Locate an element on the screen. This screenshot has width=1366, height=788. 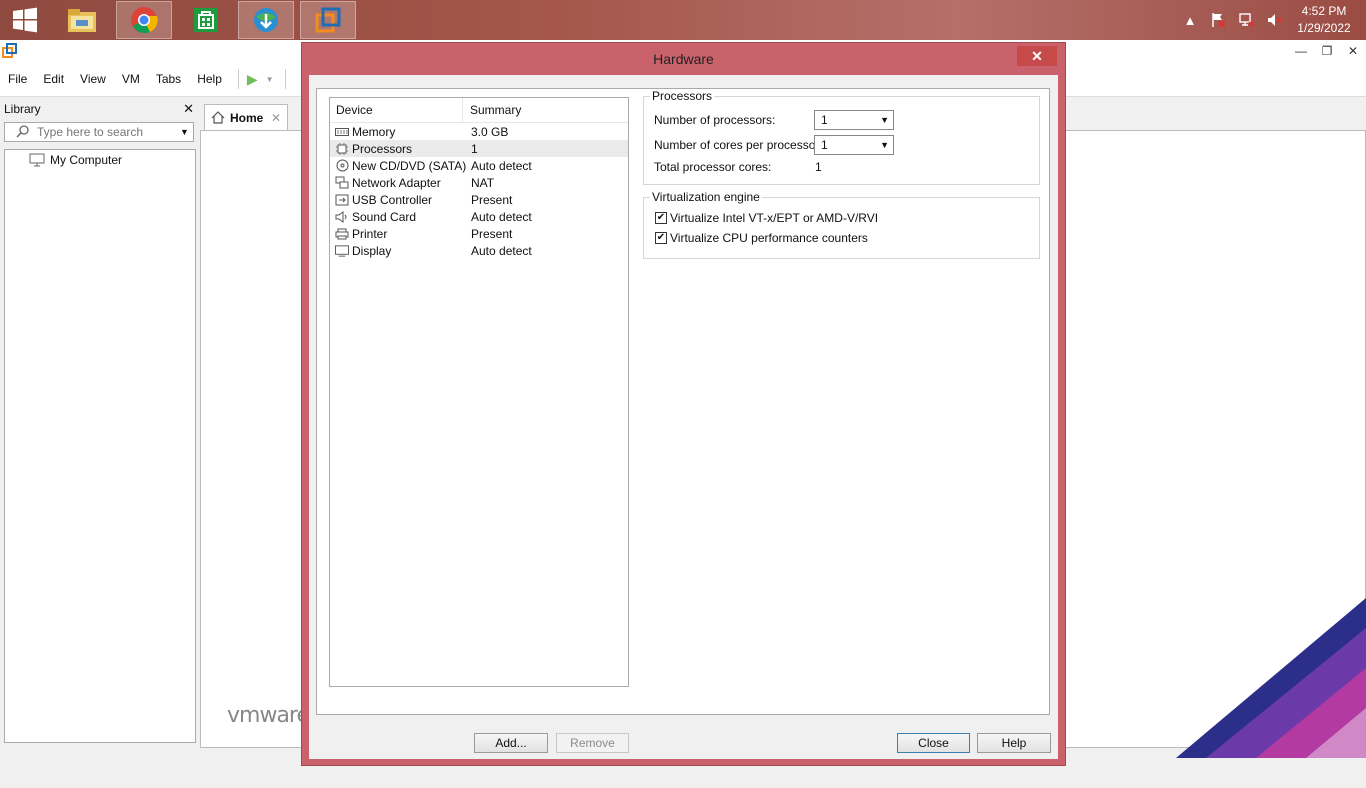
vtx-option-row: ✔ Virtualize Intel VT-x/EPT or AMD-V/RVI is located at coordinates (766, 218).